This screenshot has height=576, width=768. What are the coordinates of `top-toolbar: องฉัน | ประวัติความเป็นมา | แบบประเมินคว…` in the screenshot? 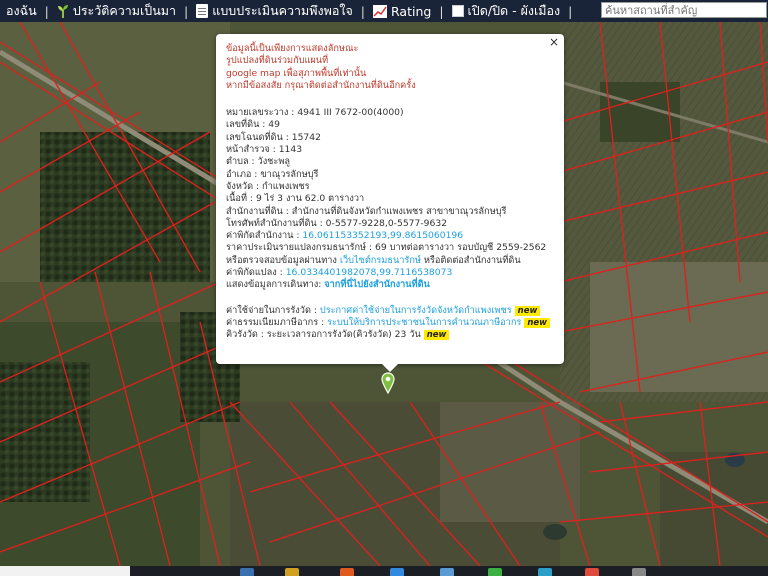 It's located at (384, 11).